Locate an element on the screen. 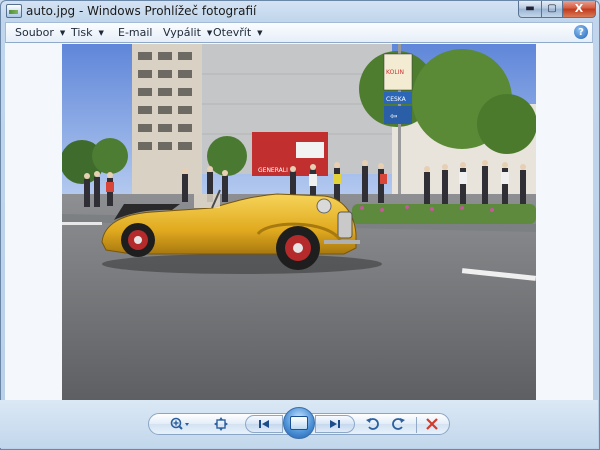 The width and height of the screenshot is (600, 450). next-icon is located at coordinates (335, 424).